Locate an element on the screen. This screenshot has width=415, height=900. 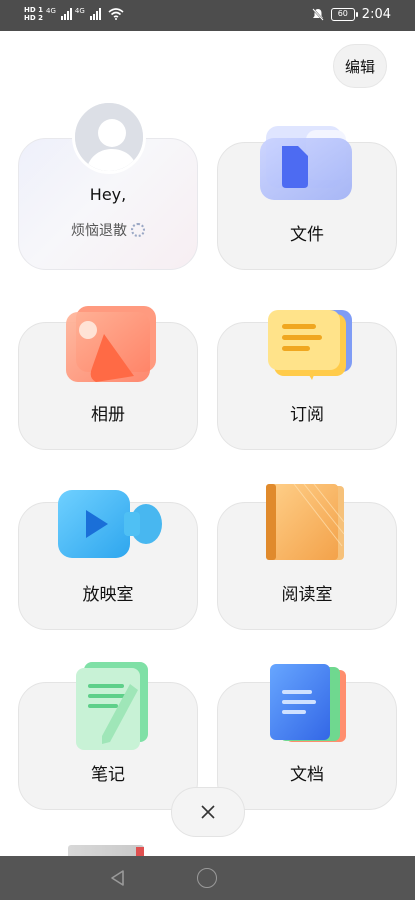
card-files-label: 文件 is located at coordinates (307, 235).